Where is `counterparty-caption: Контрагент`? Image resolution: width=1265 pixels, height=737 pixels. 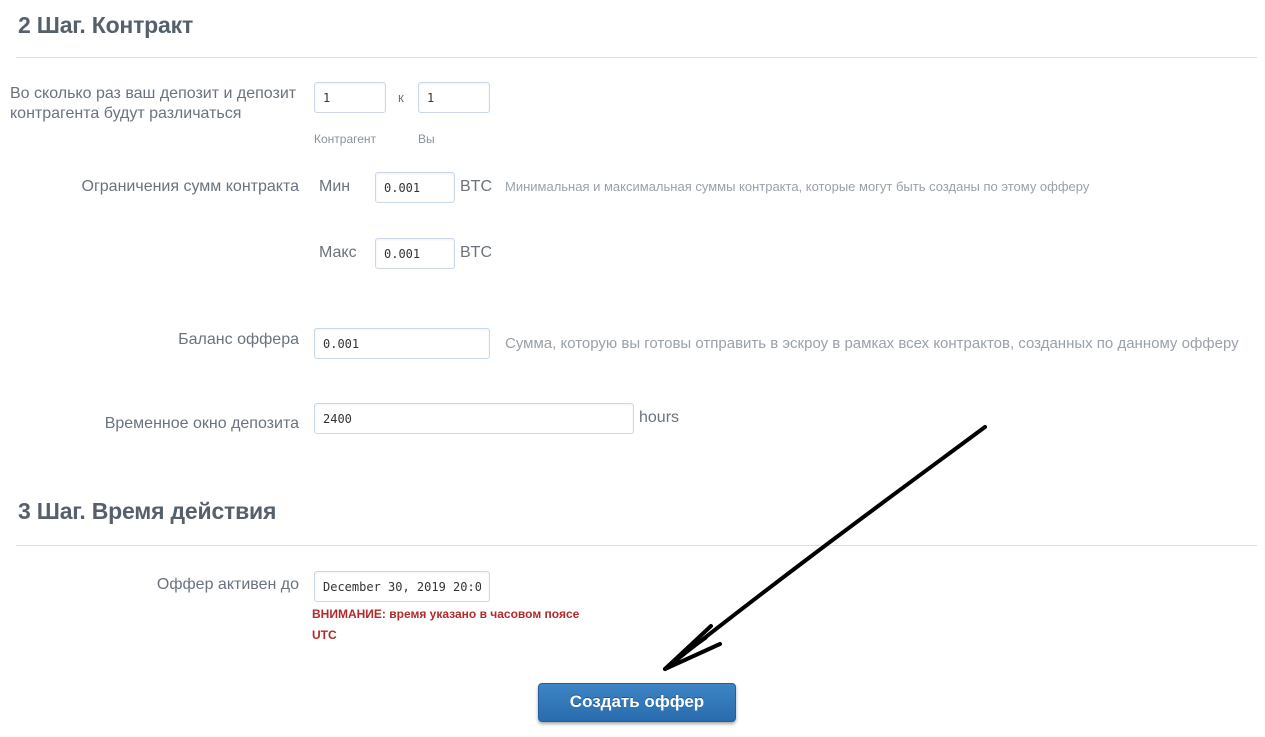 counterparty-caption: Контрагент is located at coordinates (345, 139).